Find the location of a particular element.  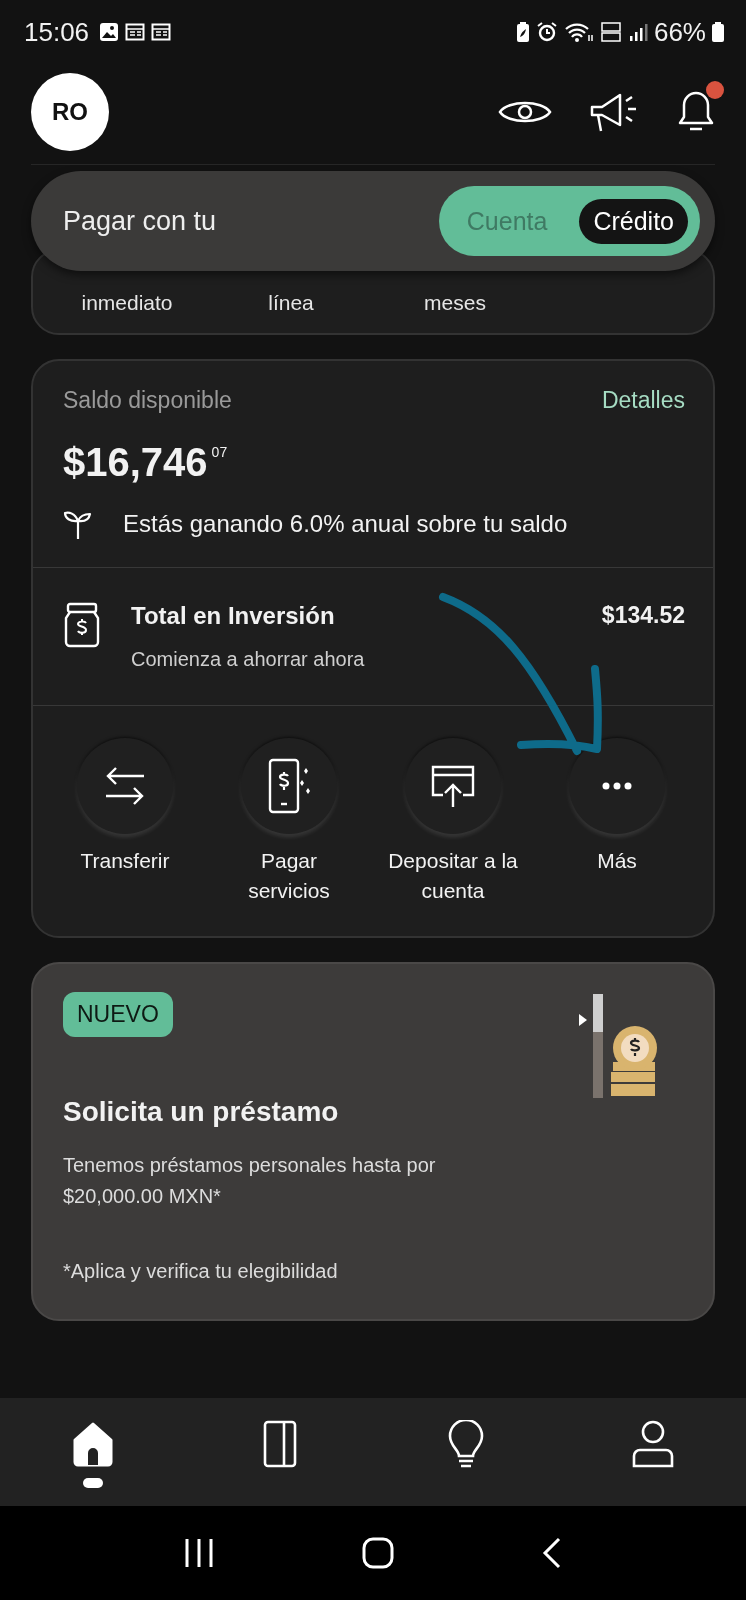

shortcut-label: inmediato is located at coordinates (127, 303).